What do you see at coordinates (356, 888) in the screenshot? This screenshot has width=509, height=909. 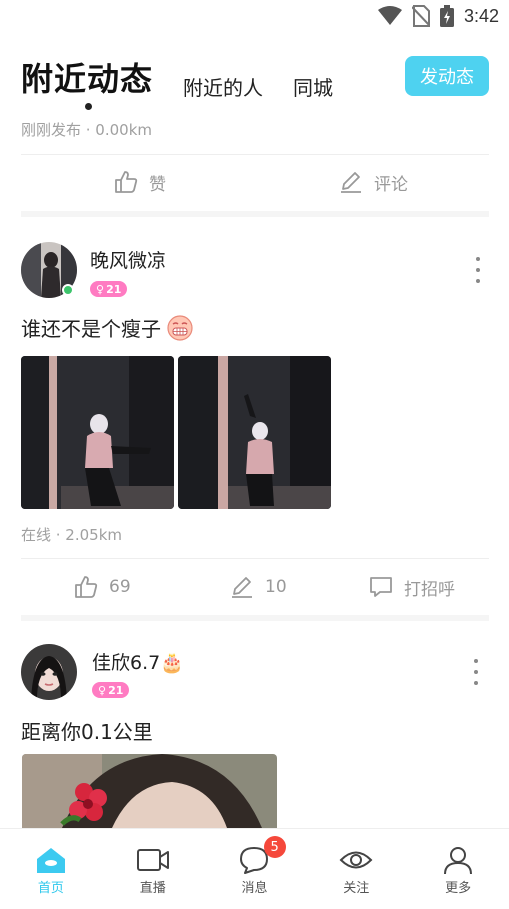 I see `nav-label: 关注` at bounding box center [356, 888].